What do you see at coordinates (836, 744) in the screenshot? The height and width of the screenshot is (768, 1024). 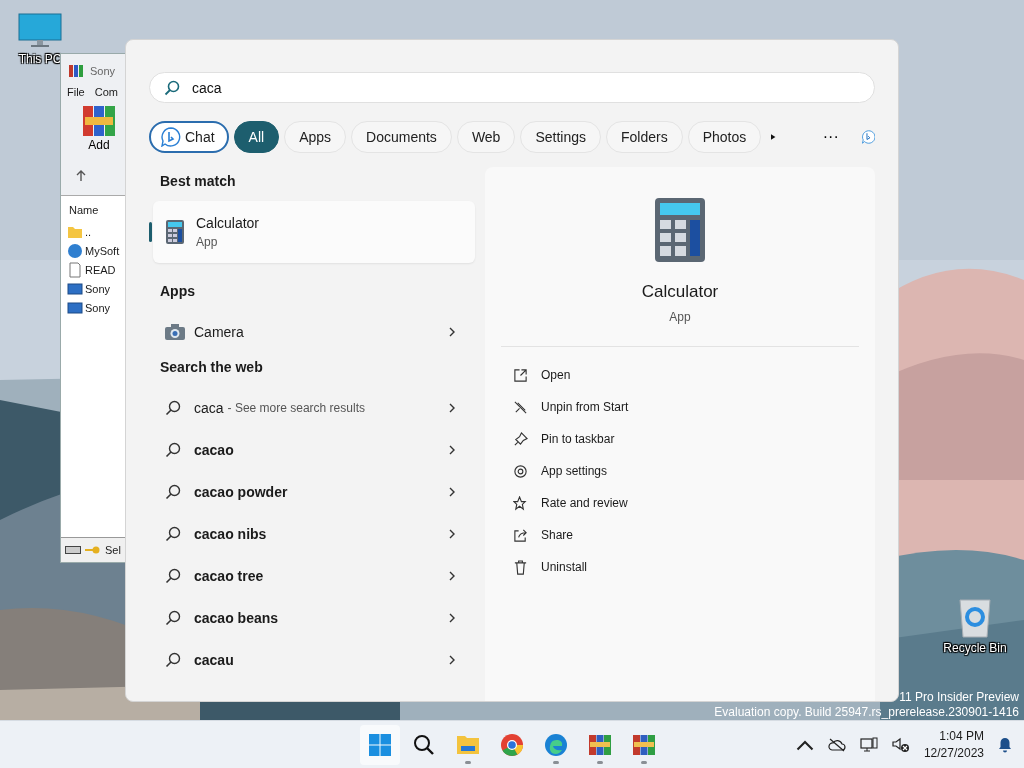 I see `cloud-off-icon` at bounding box center [836, 744].